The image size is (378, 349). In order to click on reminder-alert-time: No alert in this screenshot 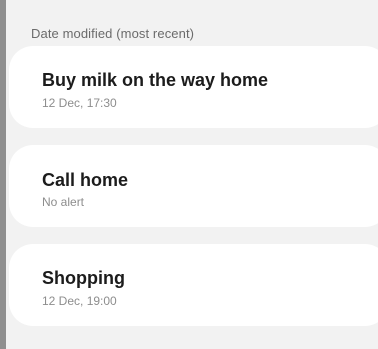, I will do `click(63, 202)`.